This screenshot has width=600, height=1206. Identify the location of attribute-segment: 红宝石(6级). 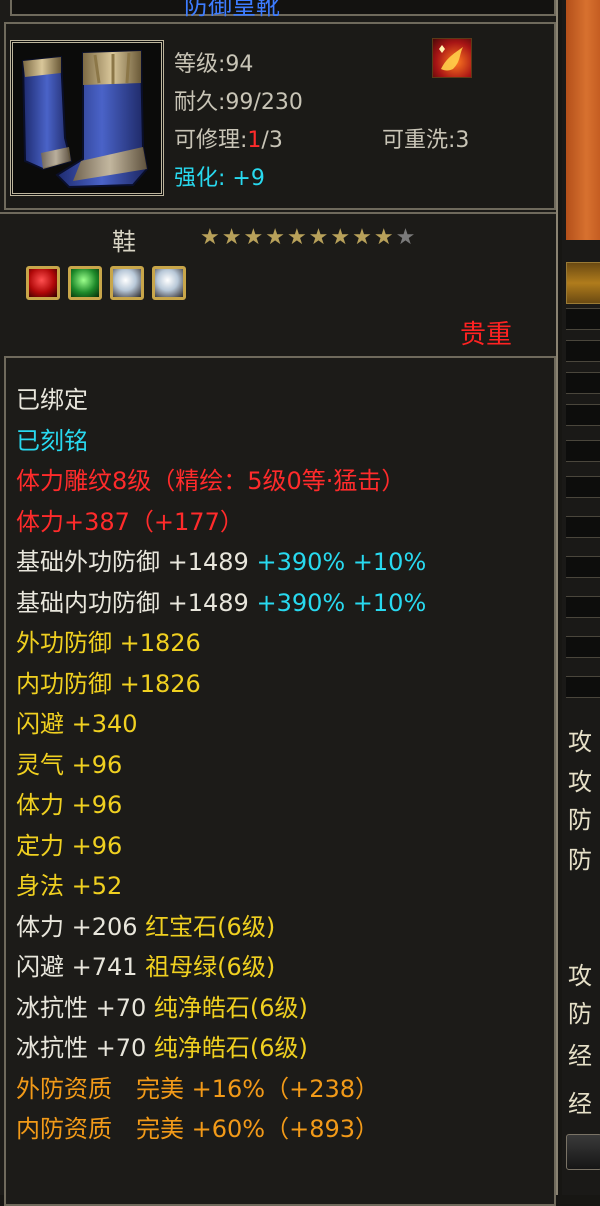
(210, 926).